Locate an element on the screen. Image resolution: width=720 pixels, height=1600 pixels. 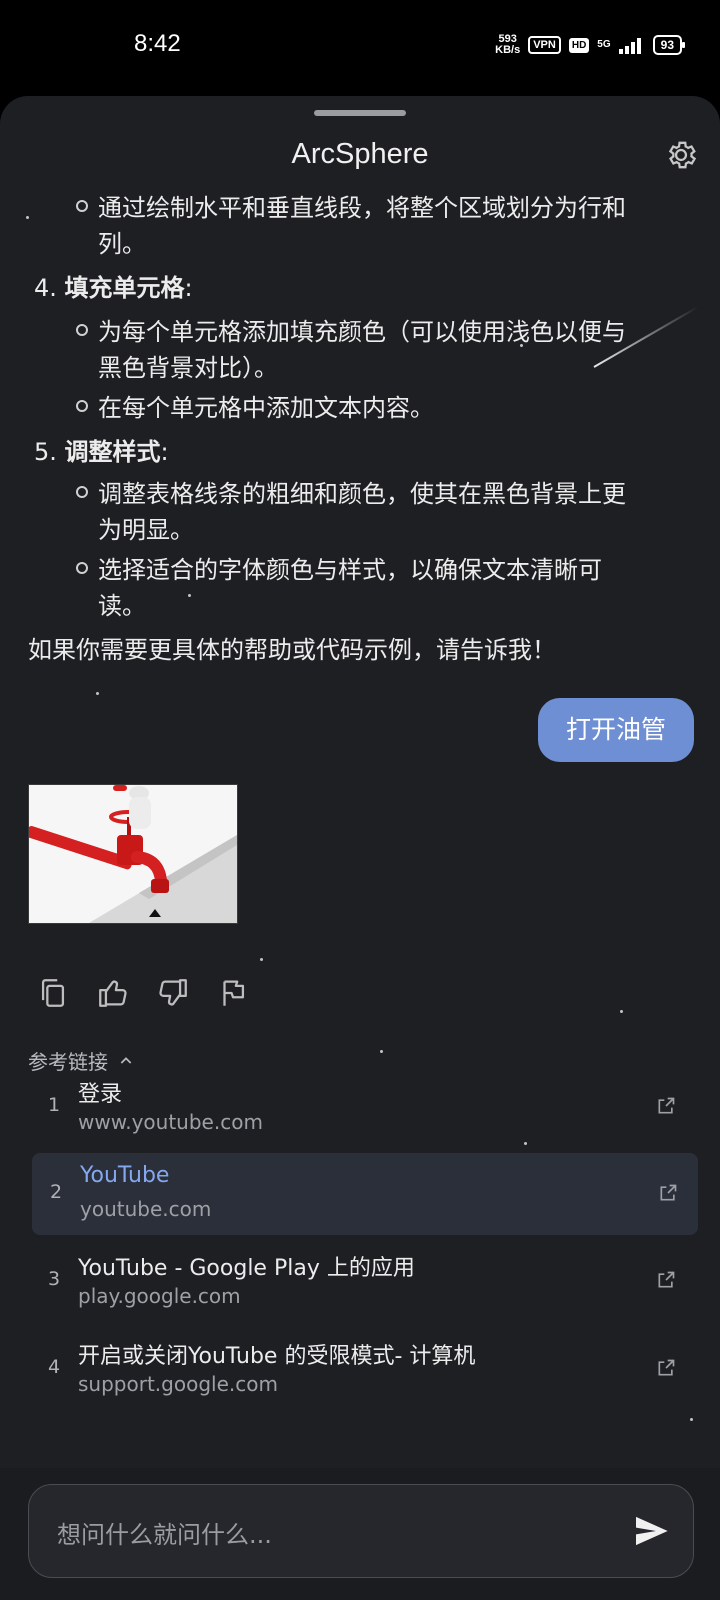
battery-indicator: 93 is located at coordinates (669, 45).